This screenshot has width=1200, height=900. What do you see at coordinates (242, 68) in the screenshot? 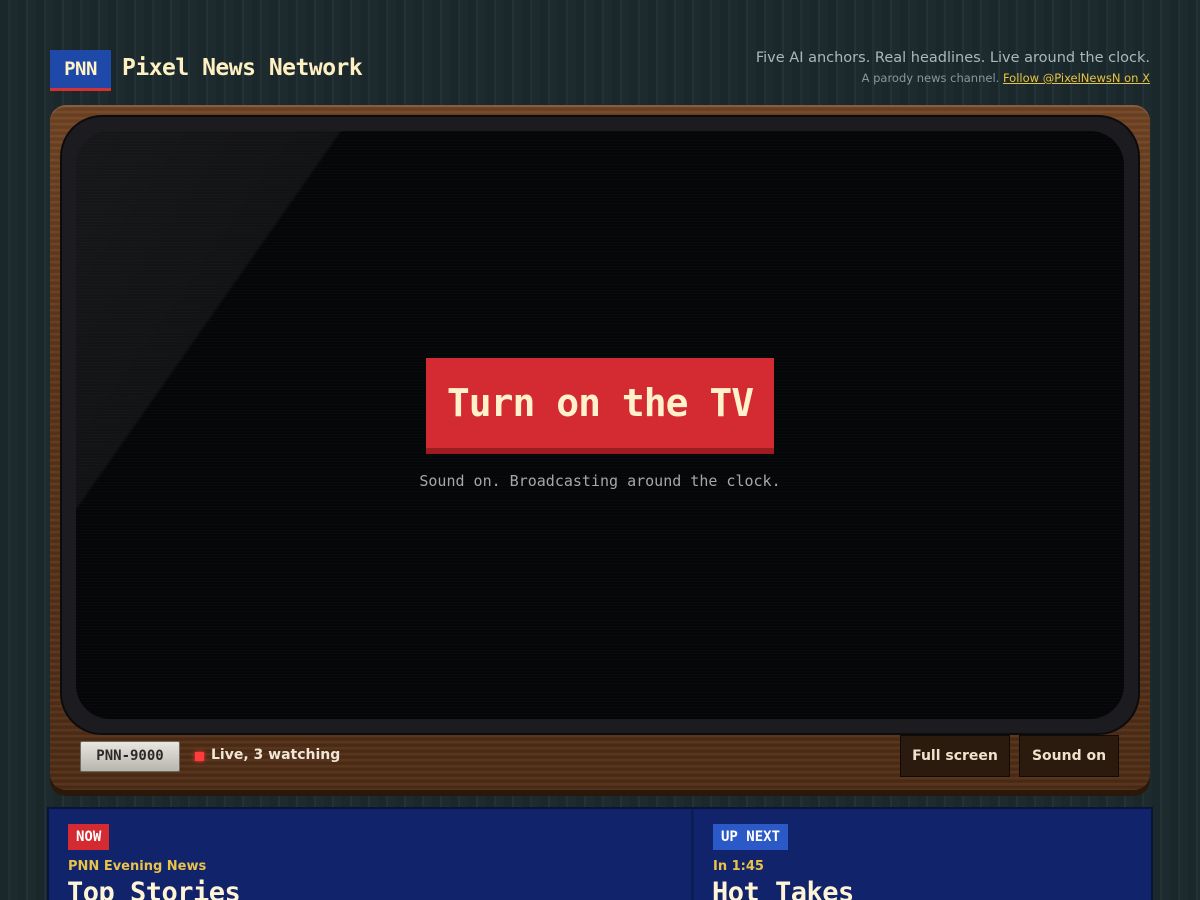
I see `brand-name: Pixel News Network` at bounding box center [242, 68].